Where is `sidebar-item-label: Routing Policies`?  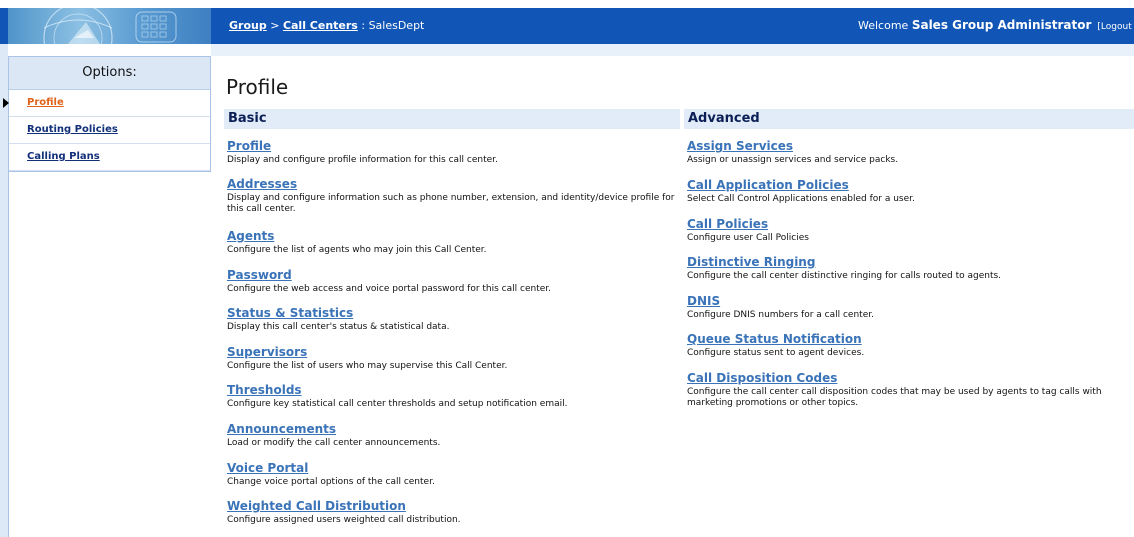 sidebar-item-label: Routing Policies is located at coordinates (72, 129).